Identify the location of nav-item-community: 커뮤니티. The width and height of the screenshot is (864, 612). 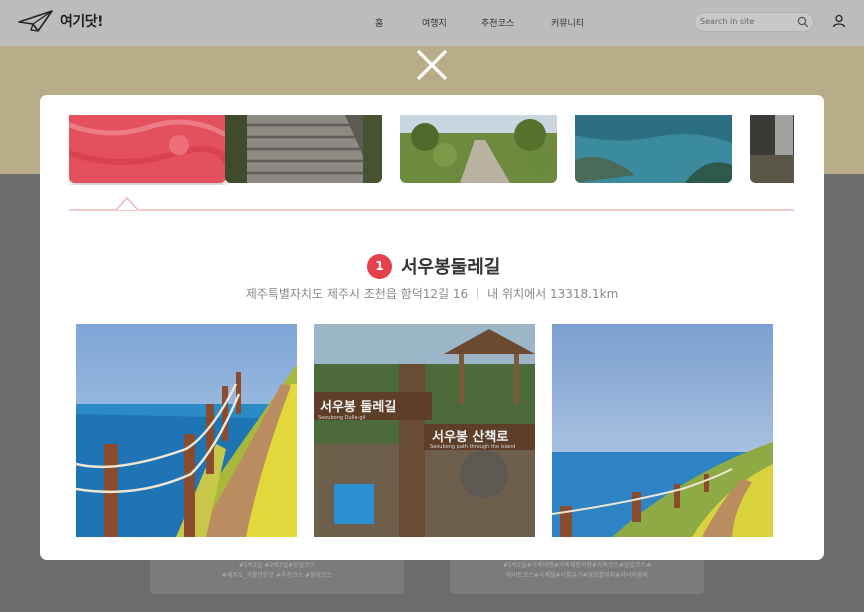
(567, 22).